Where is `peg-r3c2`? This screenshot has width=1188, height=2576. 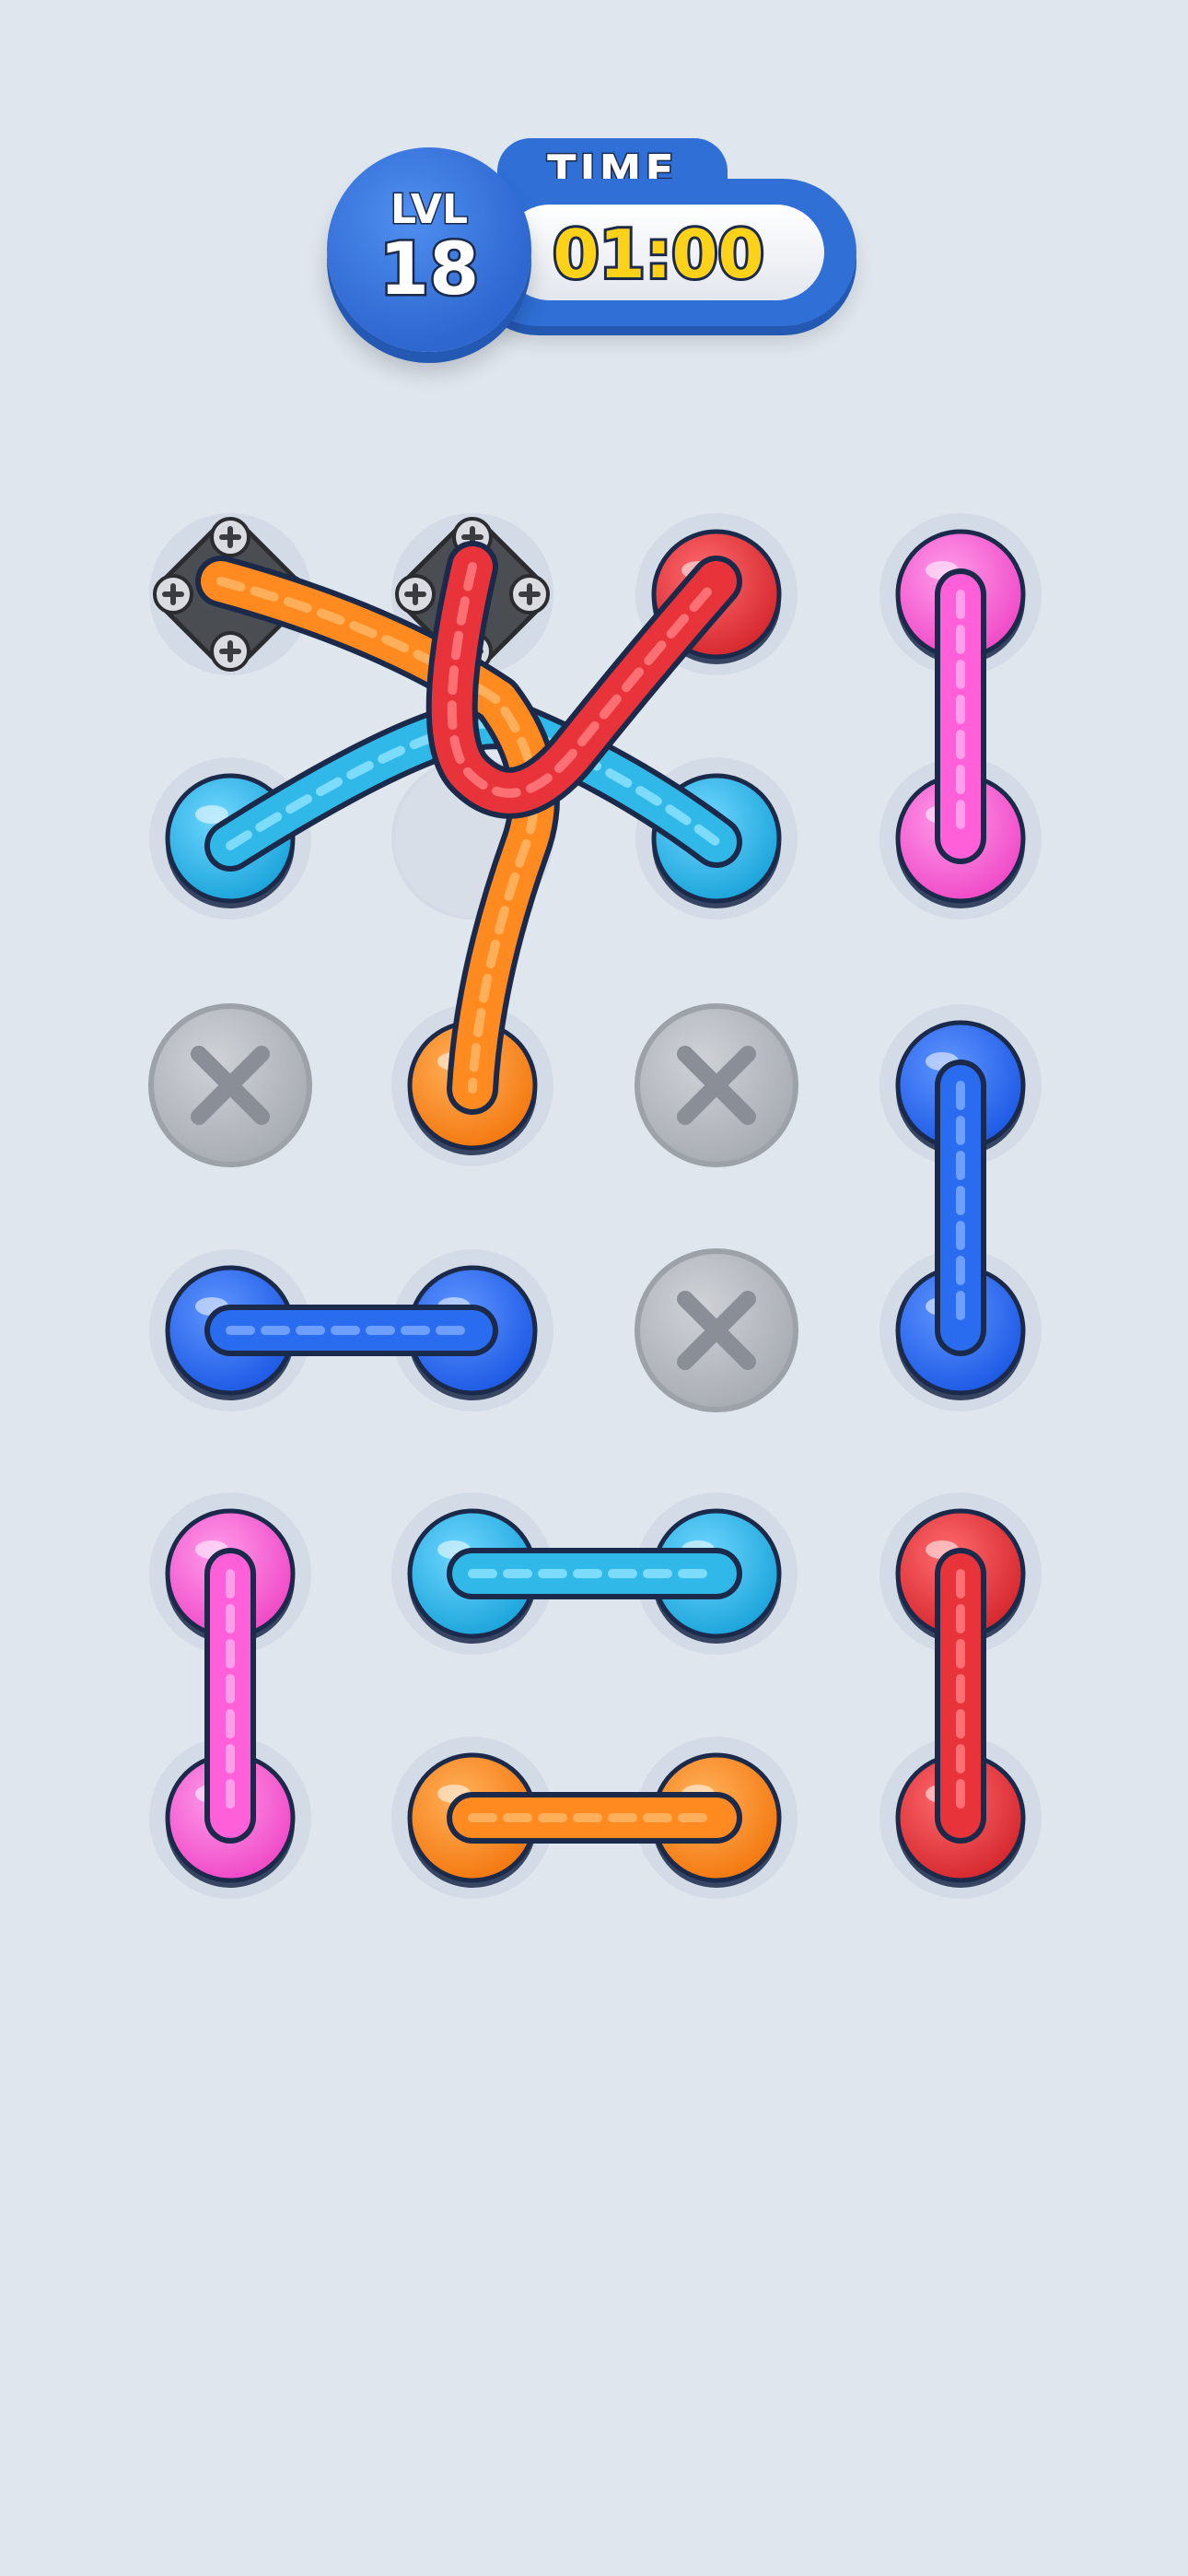 peg-r3c2 is located at coordinates (716, 1330).